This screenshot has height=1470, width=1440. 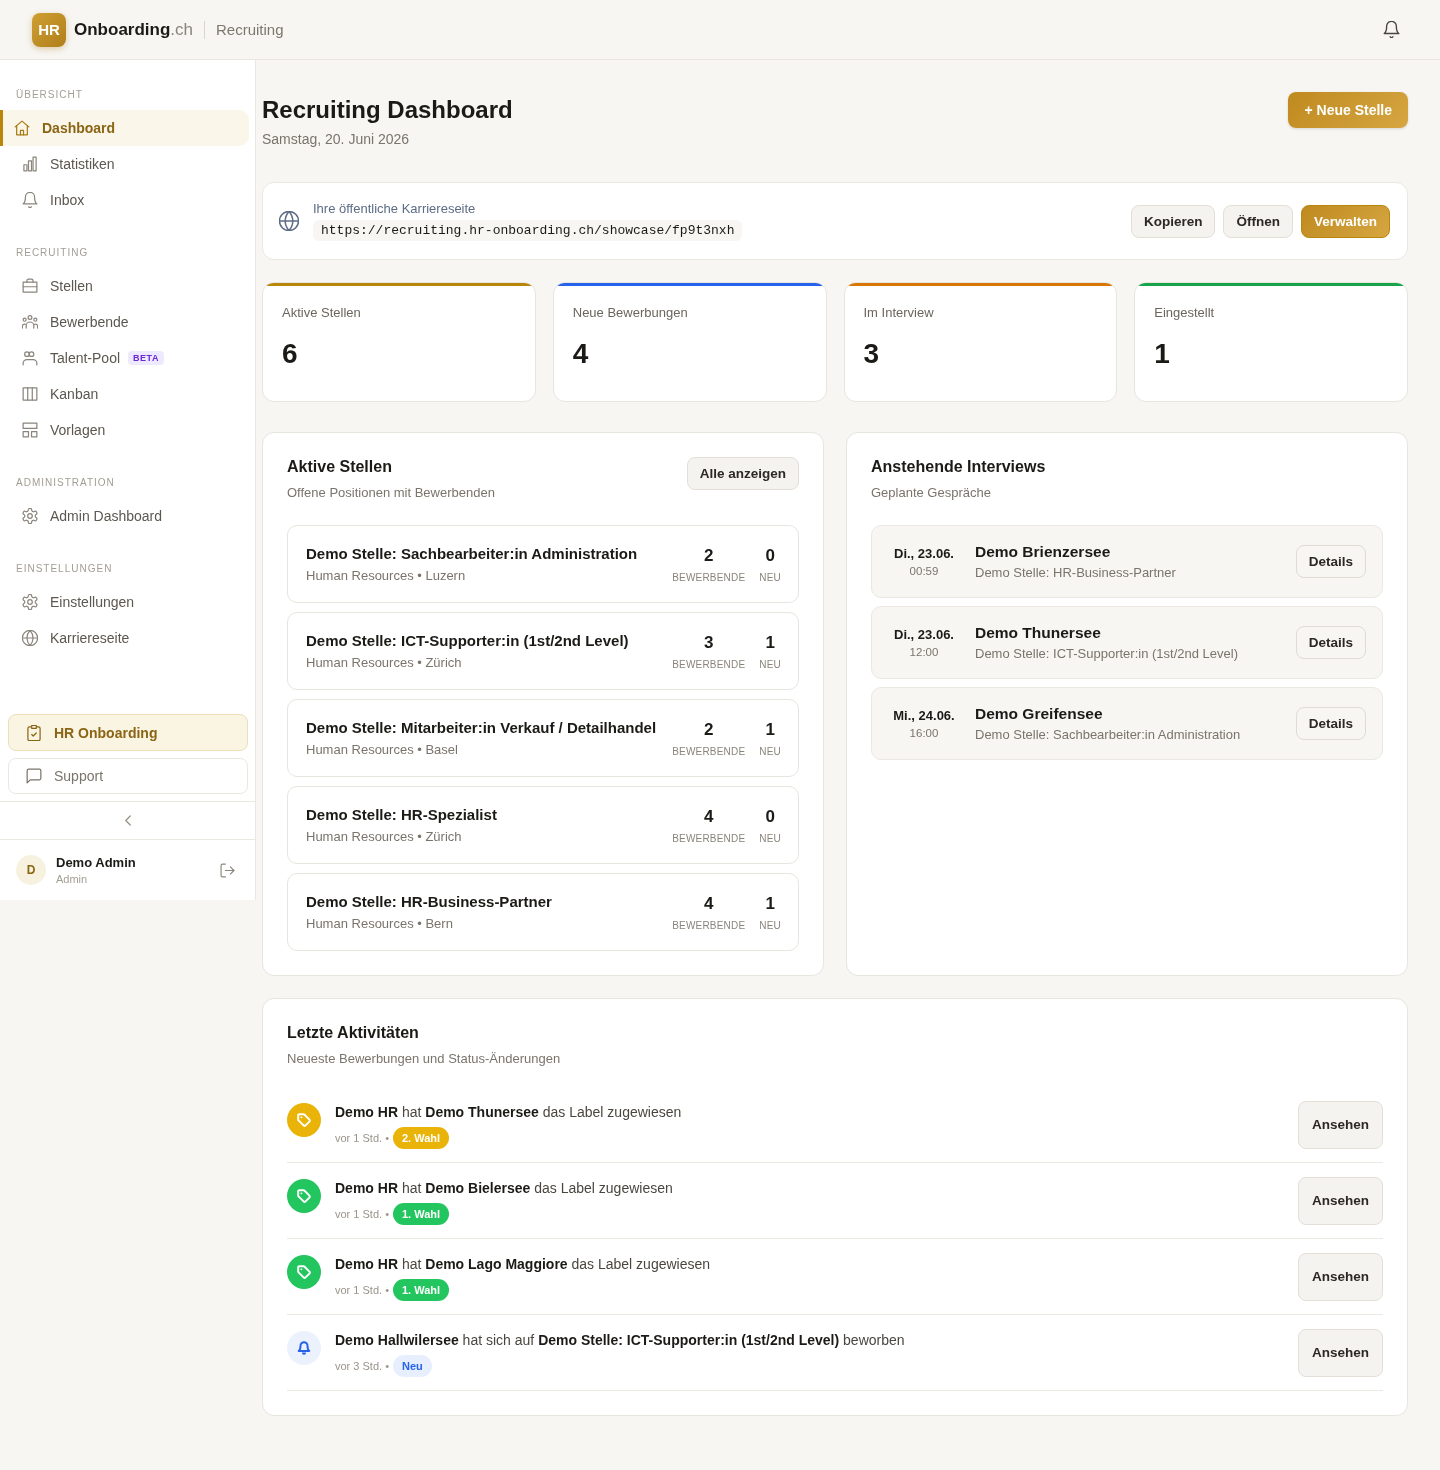 I want to click on nav-item: Talent-Pool BETA, so click(x=124, y=358).